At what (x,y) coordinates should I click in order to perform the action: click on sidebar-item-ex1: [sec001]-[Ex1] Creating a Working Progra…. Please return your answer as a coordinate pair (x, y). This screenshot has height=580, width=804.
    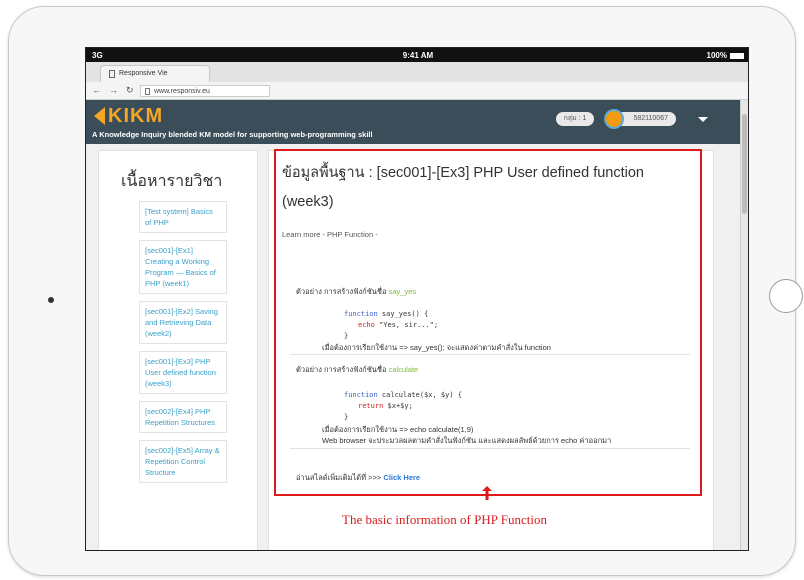
    Looking at the image, I should click on (183, 267).